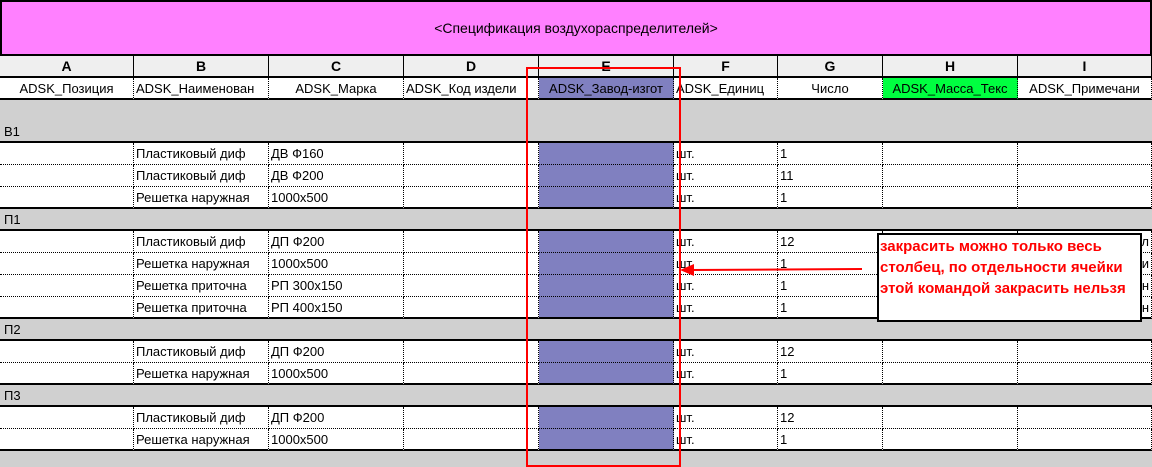 The image size is (1152, 467). What do you see at coordinates (576, 330) in the screenshot?
I see `group-header: П2` at bounding box center [576, 330].